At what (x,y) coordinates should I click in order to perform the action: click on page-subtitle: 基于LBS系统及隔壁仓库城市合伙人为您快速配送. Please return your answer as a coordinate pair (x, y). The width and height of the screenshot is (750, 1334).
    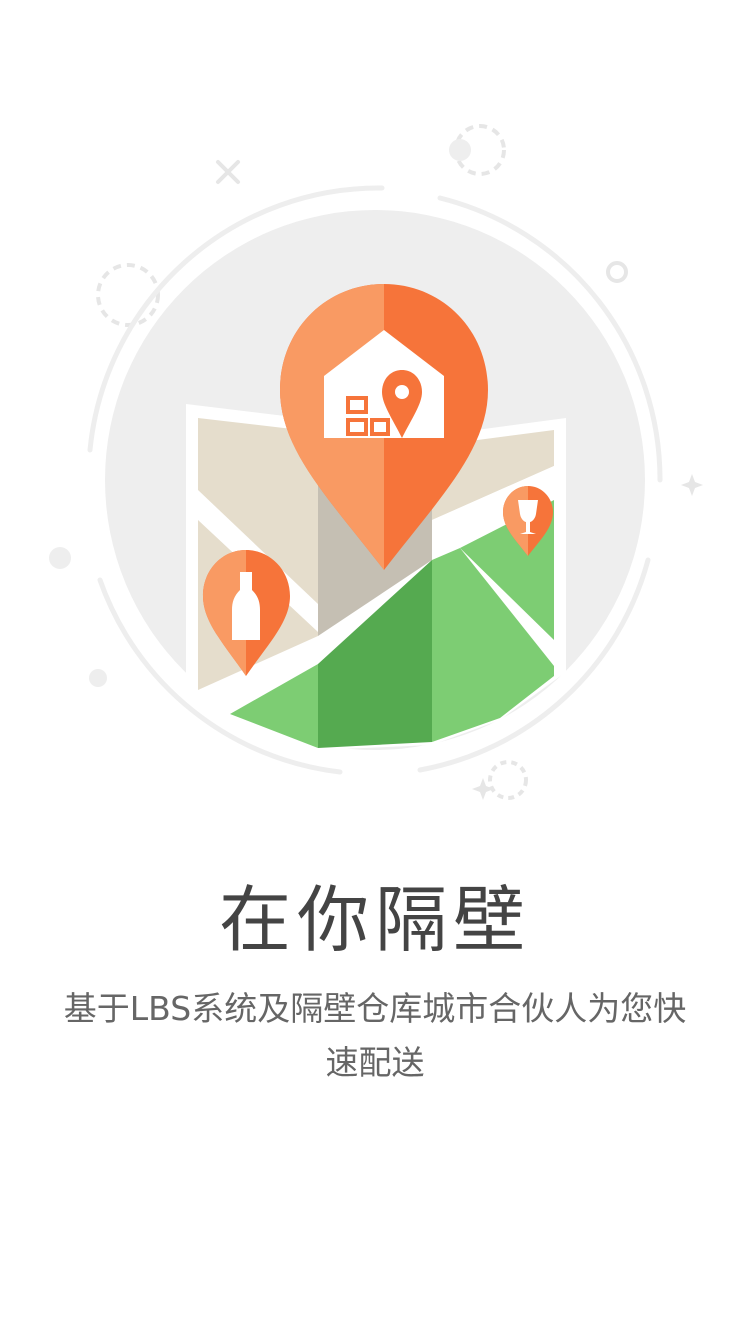
    Looking at the image, I should click on (375, 1035).